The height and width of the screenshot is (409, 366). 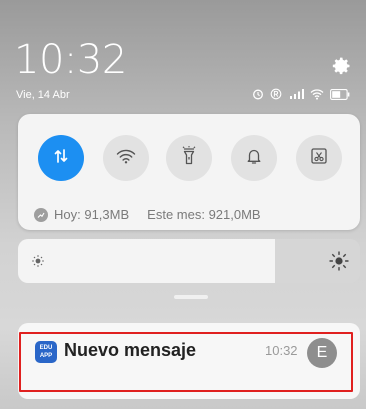 I want to click on usage-month: Este mes: 921,0MB, so click(x=204, y=214).